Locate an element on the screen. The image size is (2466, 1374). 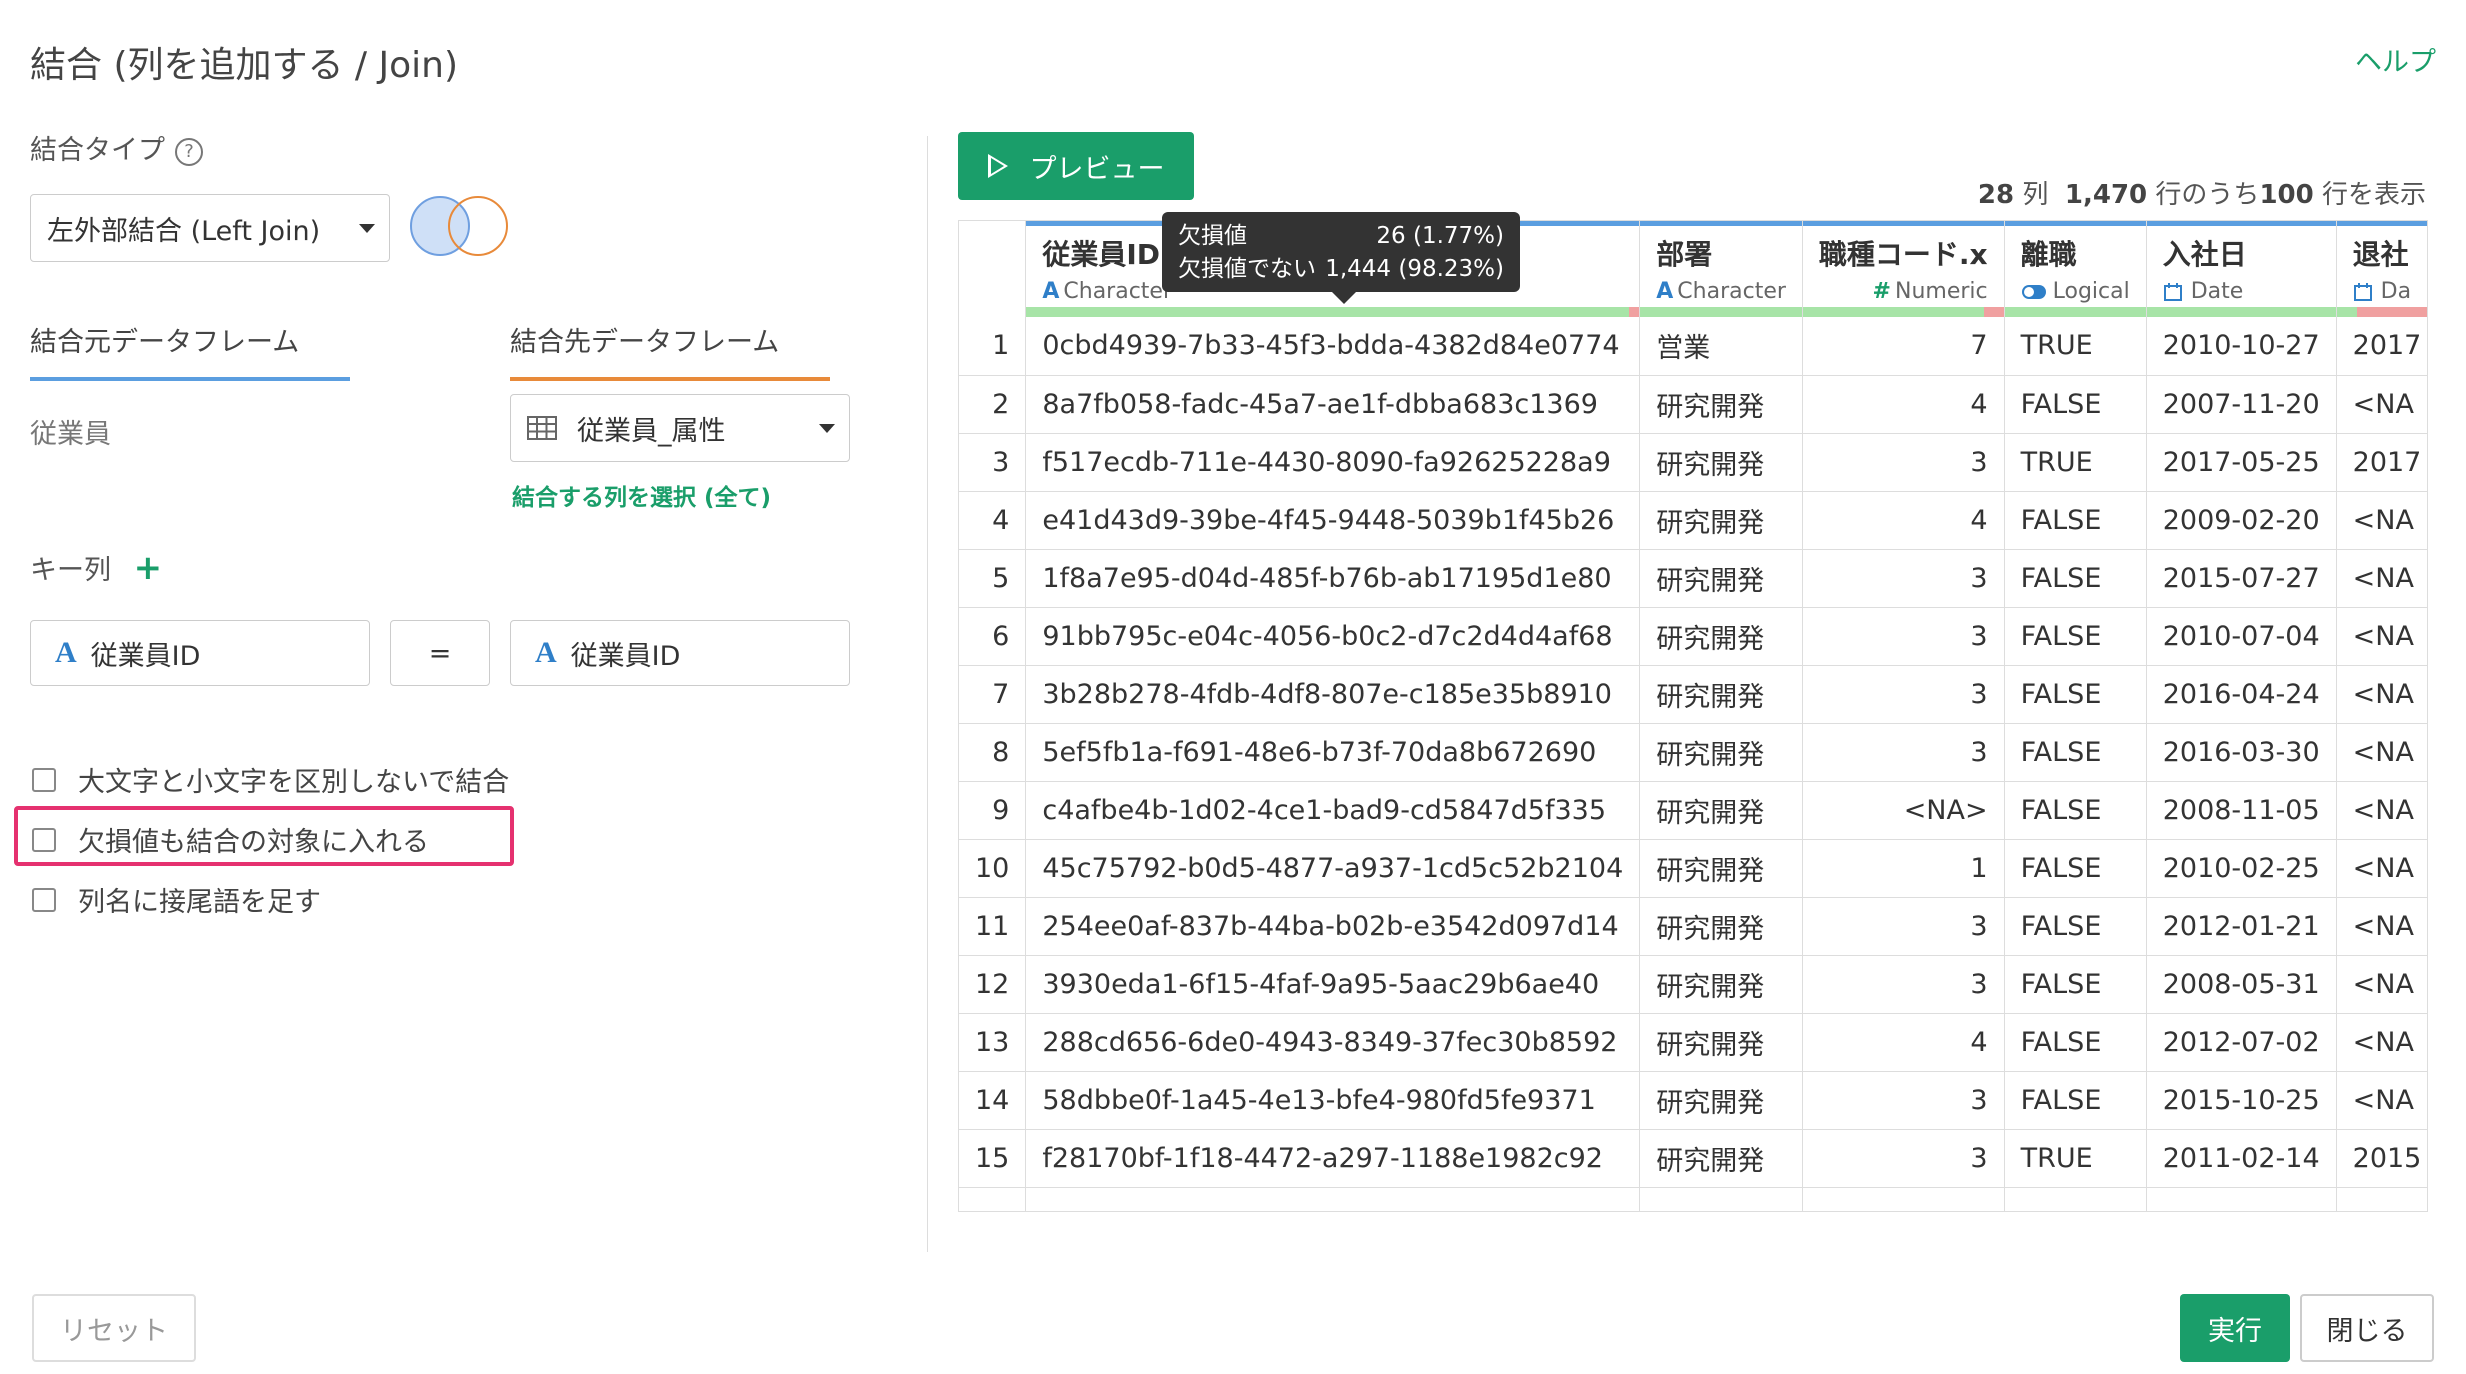
row-number-cell: 7 is located at coordinates (993, 694).